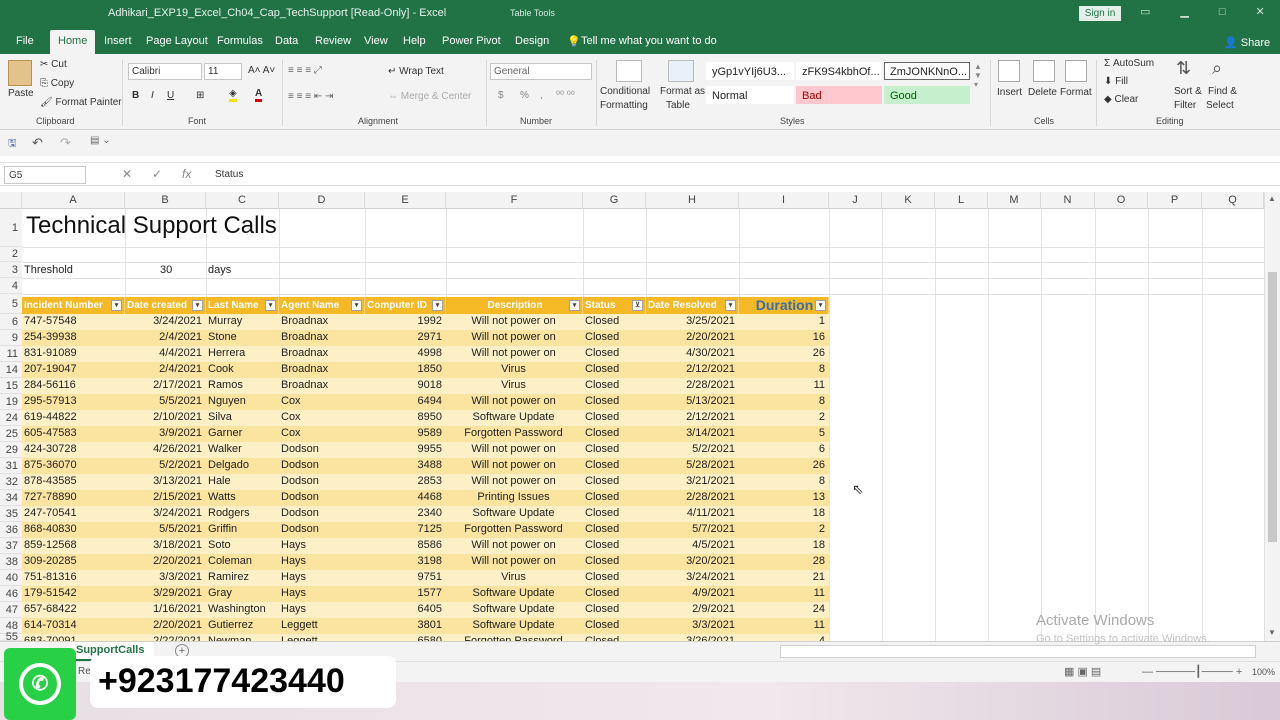  Describe the element at coordinates (404, 385) in the screenshot. I see `table-cell: 9018` at that location.